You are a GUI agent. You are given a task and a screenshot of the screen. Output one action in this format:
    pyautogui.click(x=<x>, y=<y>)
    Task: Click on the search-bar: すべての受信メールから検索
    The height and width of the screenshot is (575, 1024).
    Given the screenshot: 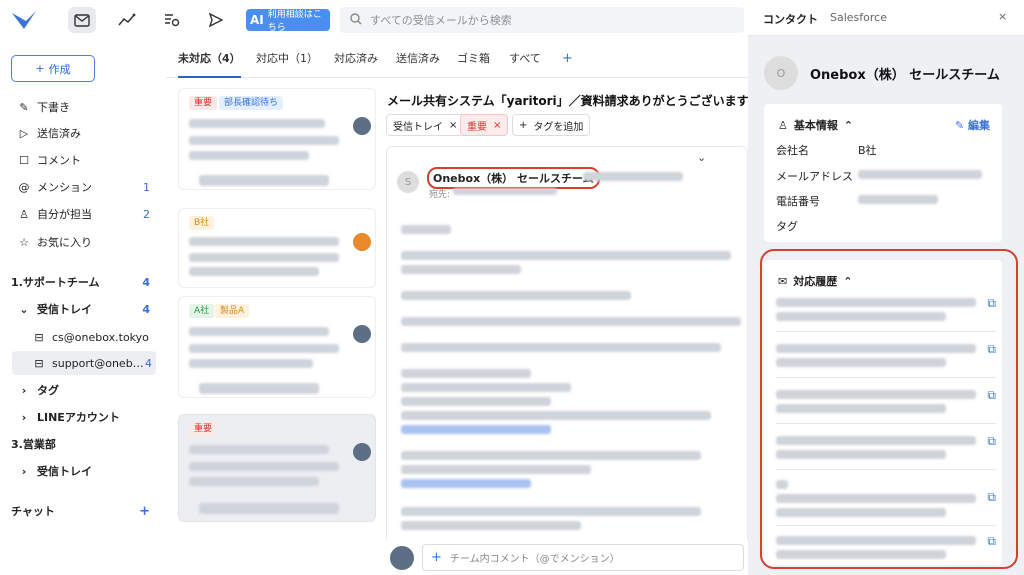 What is the action you would take?
    pyautogui.click(x=542, y=20)
    